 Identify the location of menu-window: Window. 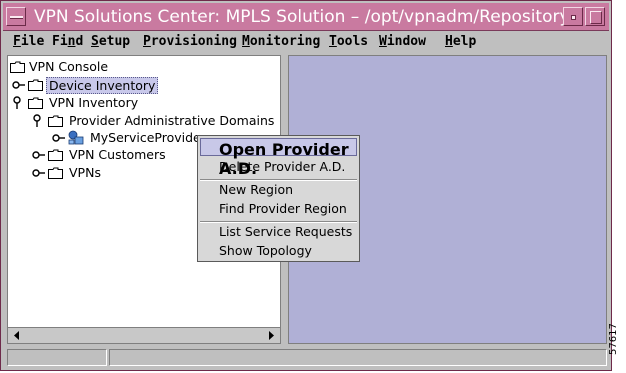
(402, 41).